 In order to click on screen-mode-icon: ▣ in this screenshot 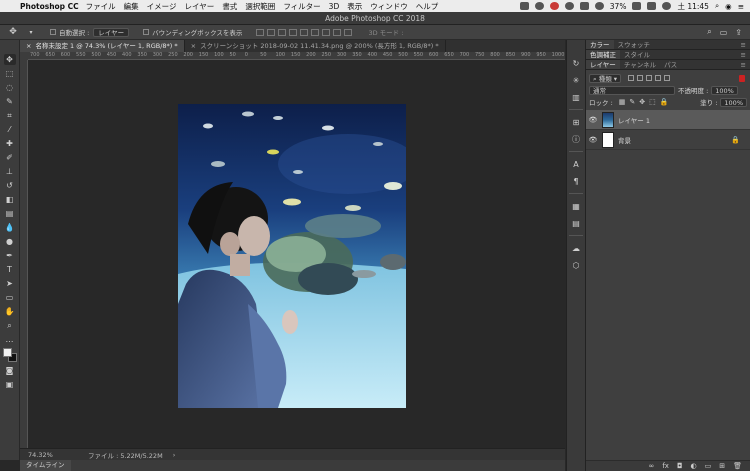, I will do `click(10, 384)`.